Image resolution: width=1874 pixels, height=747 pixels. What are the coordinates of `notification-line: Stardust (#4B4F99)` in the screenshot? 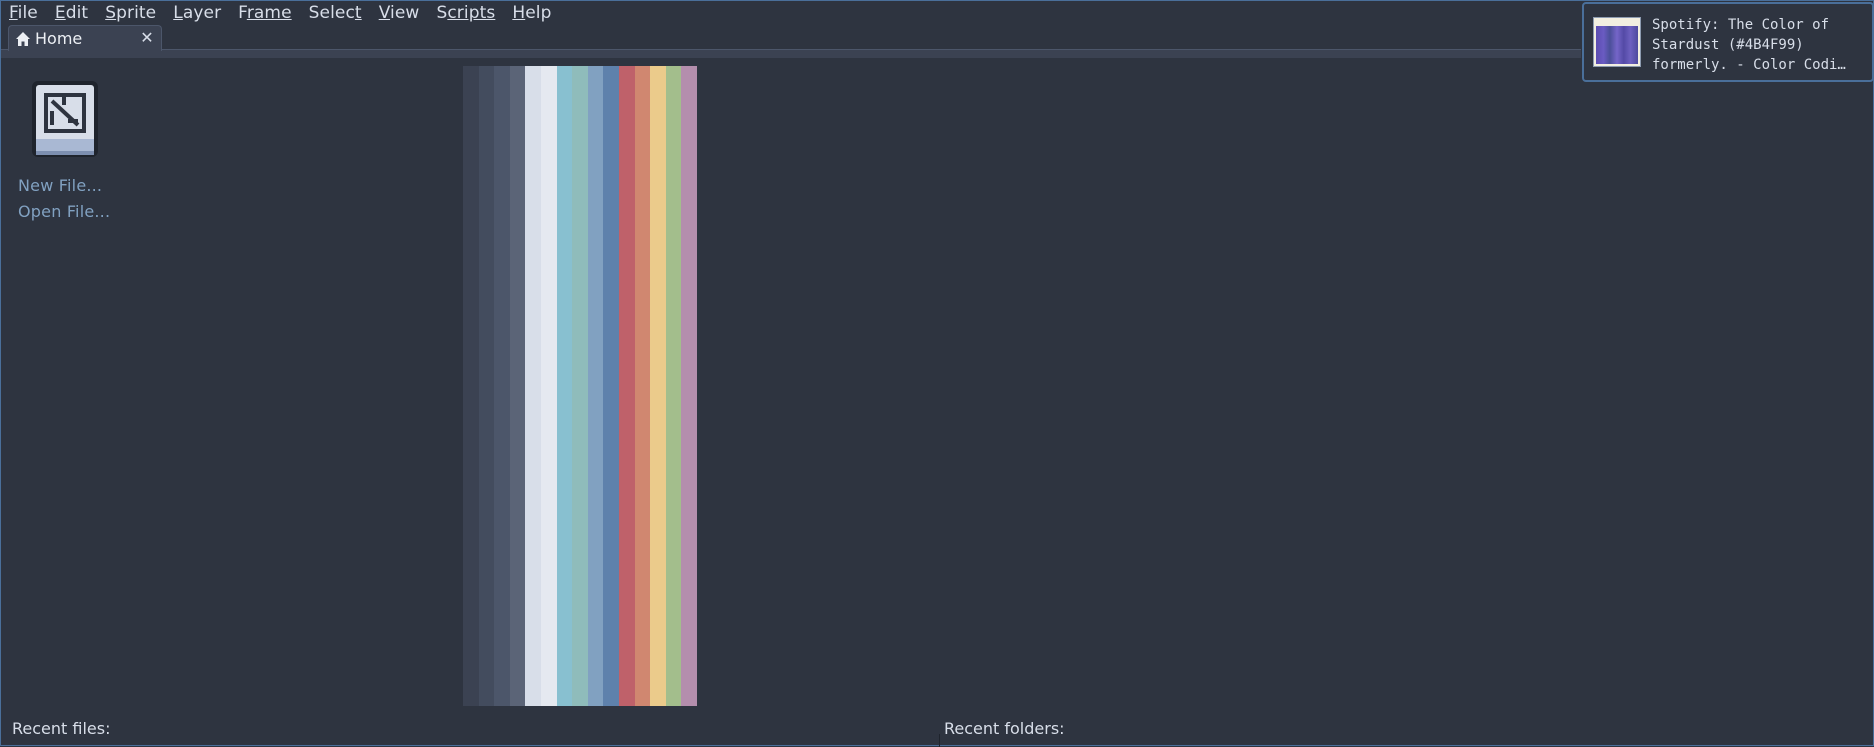 It's located at (1728, 45).